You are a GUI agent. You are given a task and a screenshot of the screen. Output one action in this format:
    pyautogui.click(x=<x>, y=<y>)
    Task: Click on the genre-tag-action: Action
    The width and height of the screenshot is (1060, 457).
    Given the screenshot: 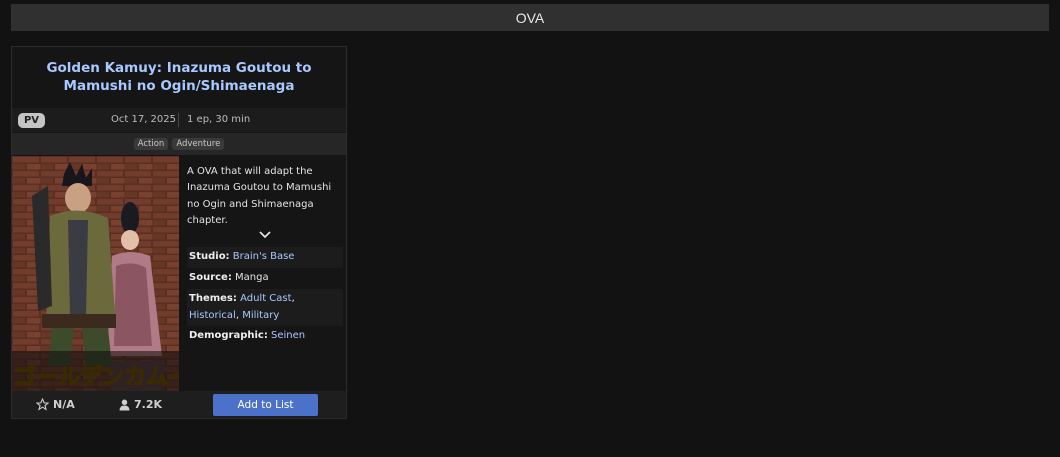 What is the action you would take?
    pyautogui.click(x=151, y=144)
    